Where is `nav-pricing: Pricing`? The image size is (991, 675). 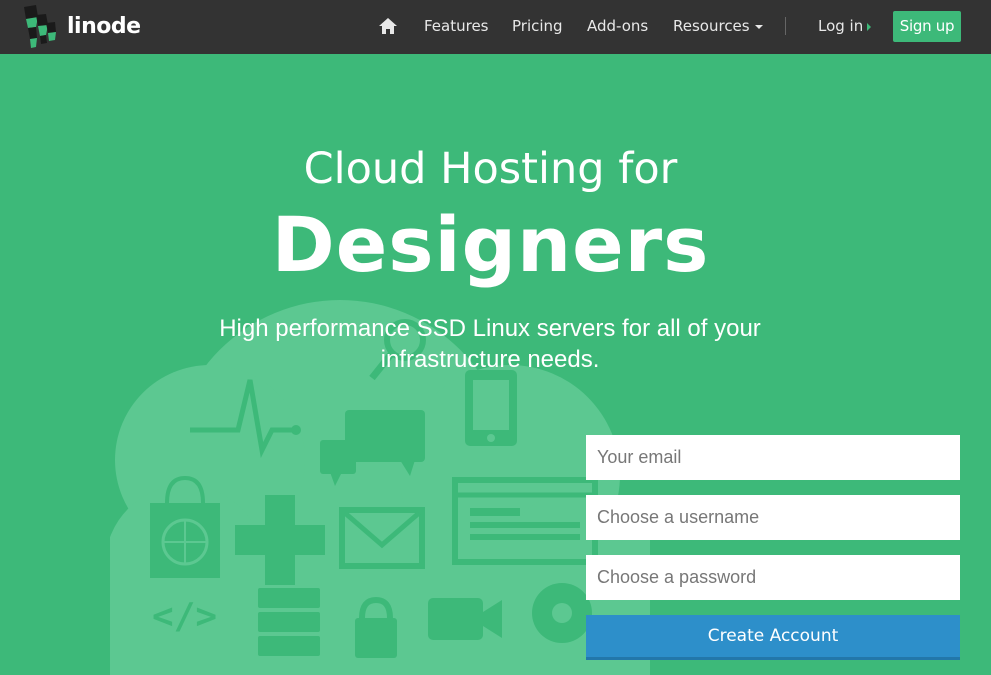 nav-pricing: Pricing is located at coordinates (537, 26).